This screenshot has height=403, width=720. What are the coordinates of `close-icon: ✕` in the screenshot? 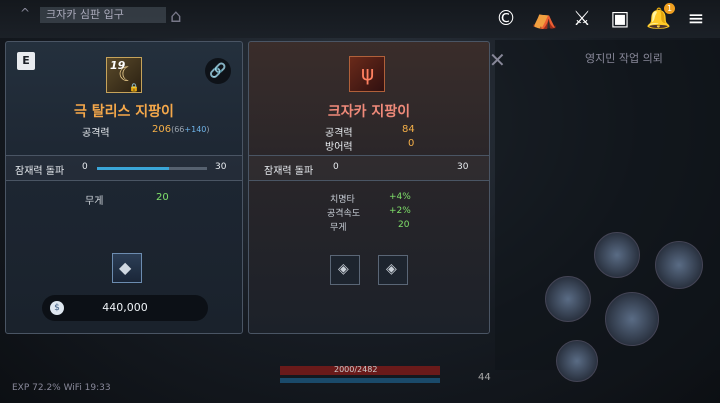 It's located at (497, 60).